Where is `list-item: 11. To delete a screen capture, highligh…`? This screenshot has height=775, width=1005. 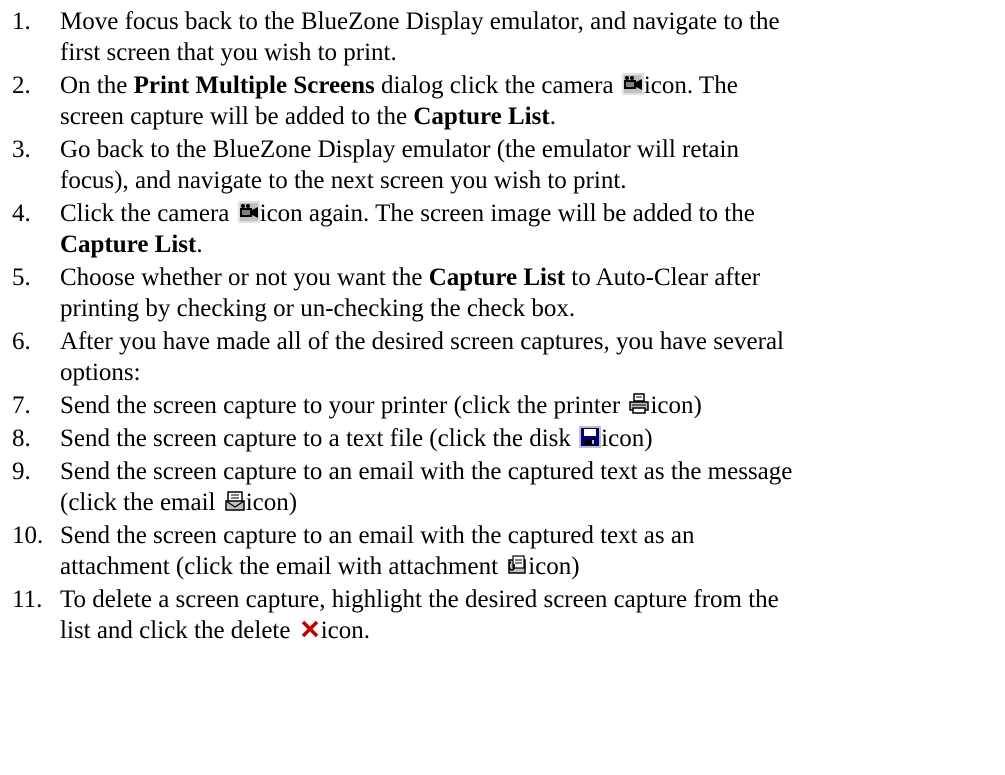 list-item: 11. To delete a screen capture, highligh… is located at coordinates (502, 615).